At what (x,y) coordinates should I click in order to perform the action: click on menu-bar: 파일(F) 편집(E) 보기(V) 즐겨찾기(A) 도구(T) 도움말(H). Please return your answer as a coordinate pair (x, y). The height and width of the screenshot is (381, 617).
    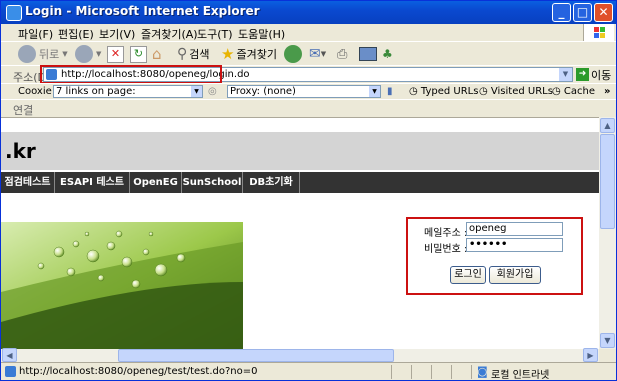
    Looking at the image, I should click on (308, 32).